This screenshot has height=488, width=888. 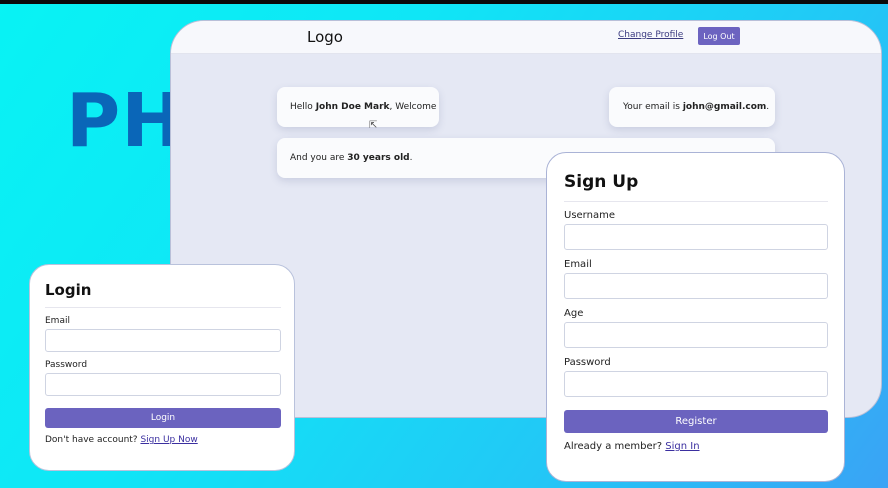 I want to click on signup-username-input, so click(x=696, y=237).